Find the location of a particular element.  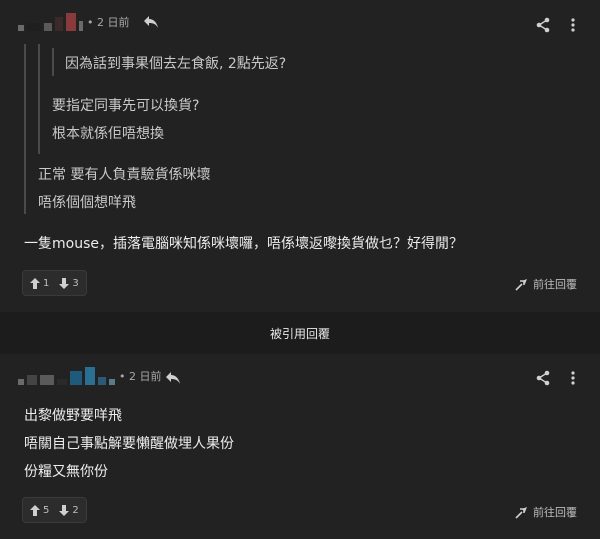

upvote-count: 1 is located at coordinates (46, 283).